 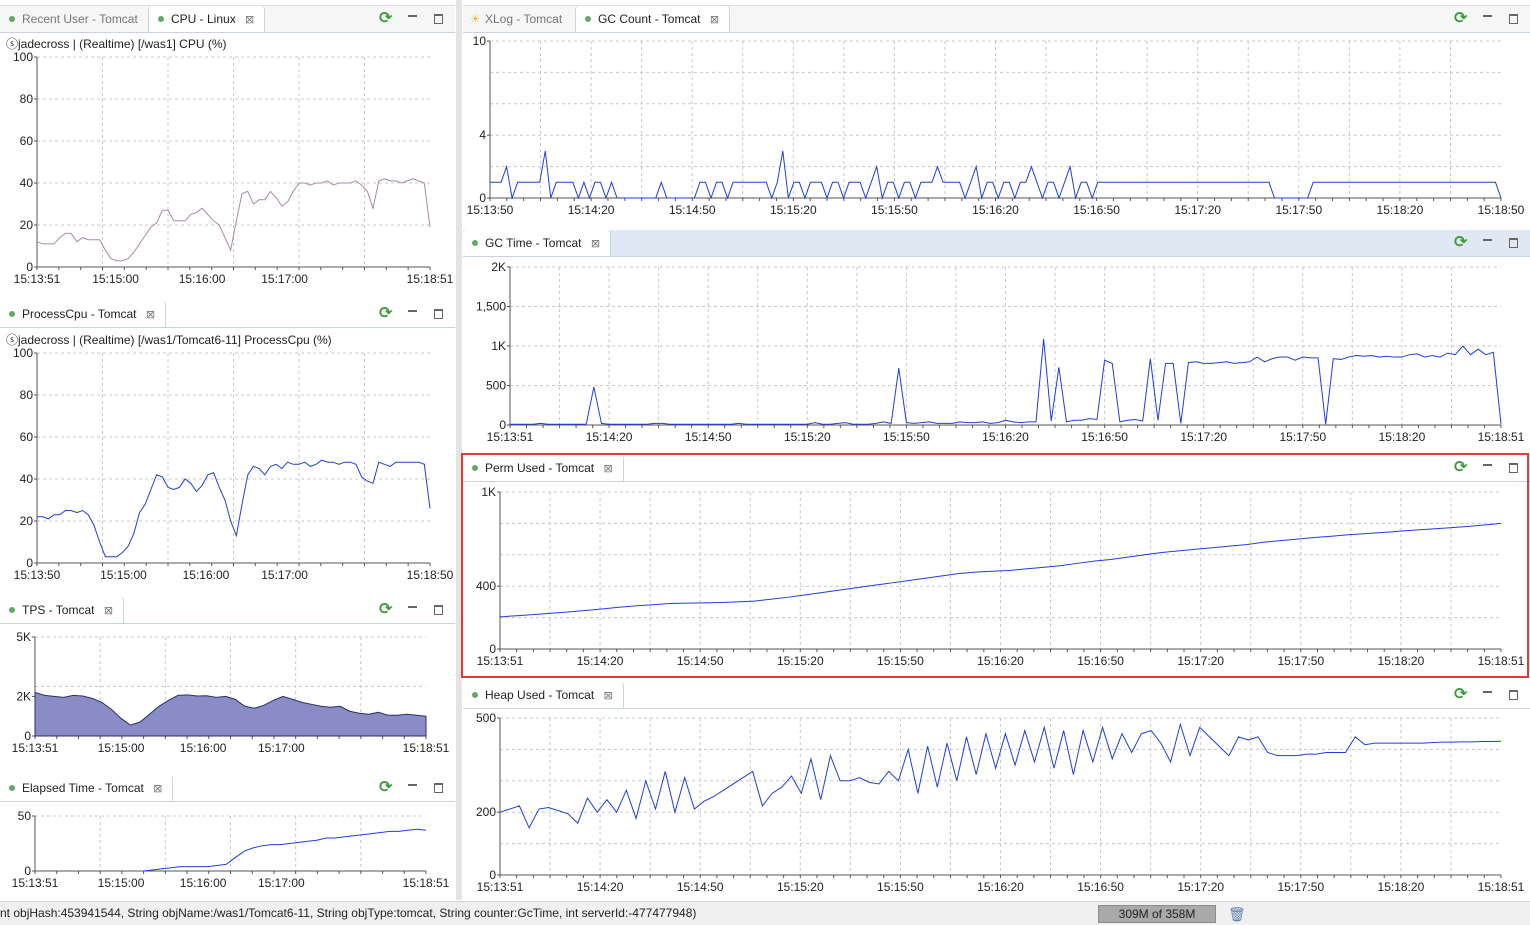 I want to click on x-tick-label: 15:16:50, so click(x=1096, y=210).